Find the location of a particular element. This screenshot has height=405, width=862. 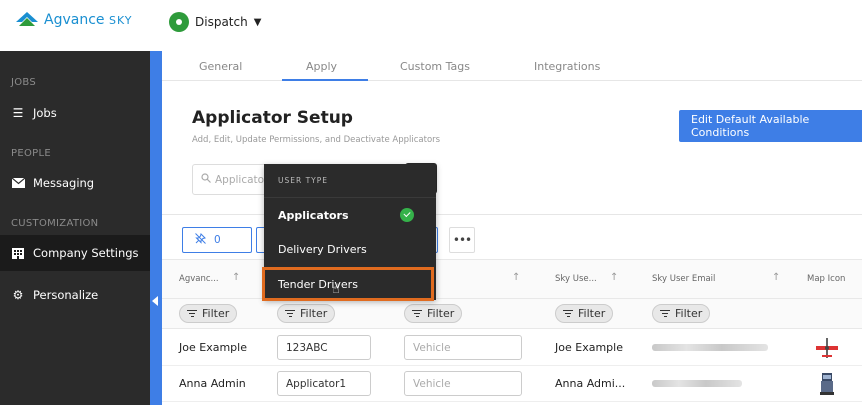

list-icon: ☰ is located at coordinates (18, 113).